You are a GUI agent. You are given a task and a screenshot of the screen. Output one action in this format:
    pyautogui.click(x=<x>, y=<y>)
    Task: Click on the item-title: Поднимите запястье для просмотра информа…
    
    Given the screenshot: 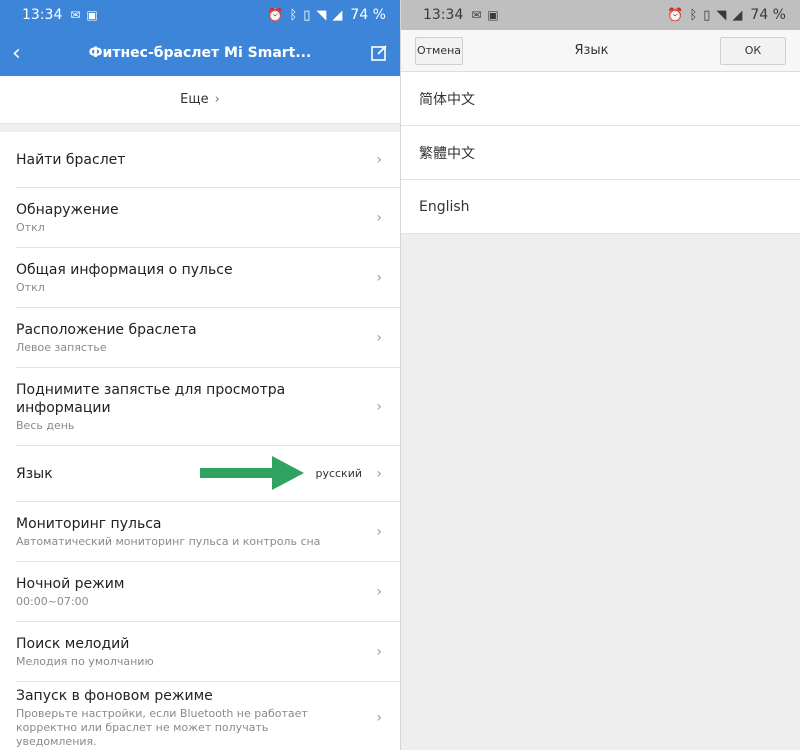 What is the action you would take?
    pyautogui.click(x=151, y=398)
    